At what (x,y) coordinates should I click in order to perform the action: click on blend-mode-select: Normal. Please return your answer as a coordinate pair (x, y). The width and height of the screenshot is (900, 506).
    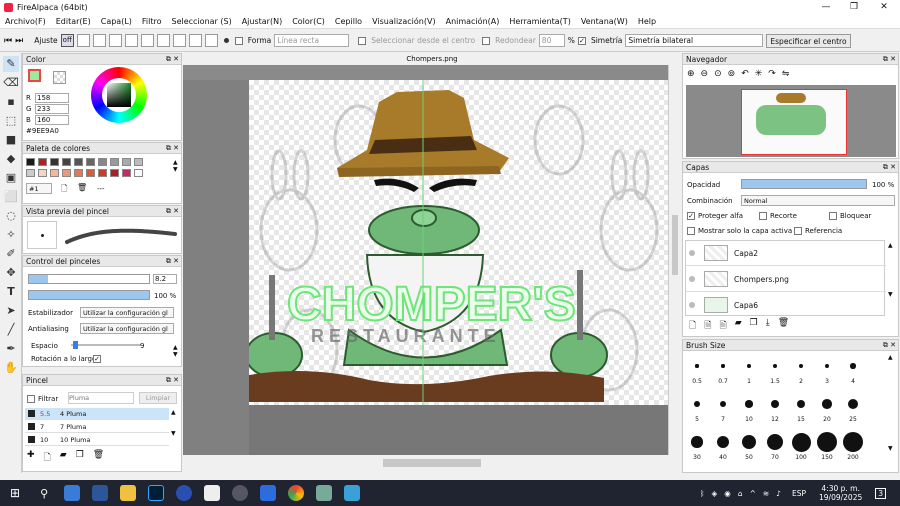
    Looking at the image, I should click on (818, 200).